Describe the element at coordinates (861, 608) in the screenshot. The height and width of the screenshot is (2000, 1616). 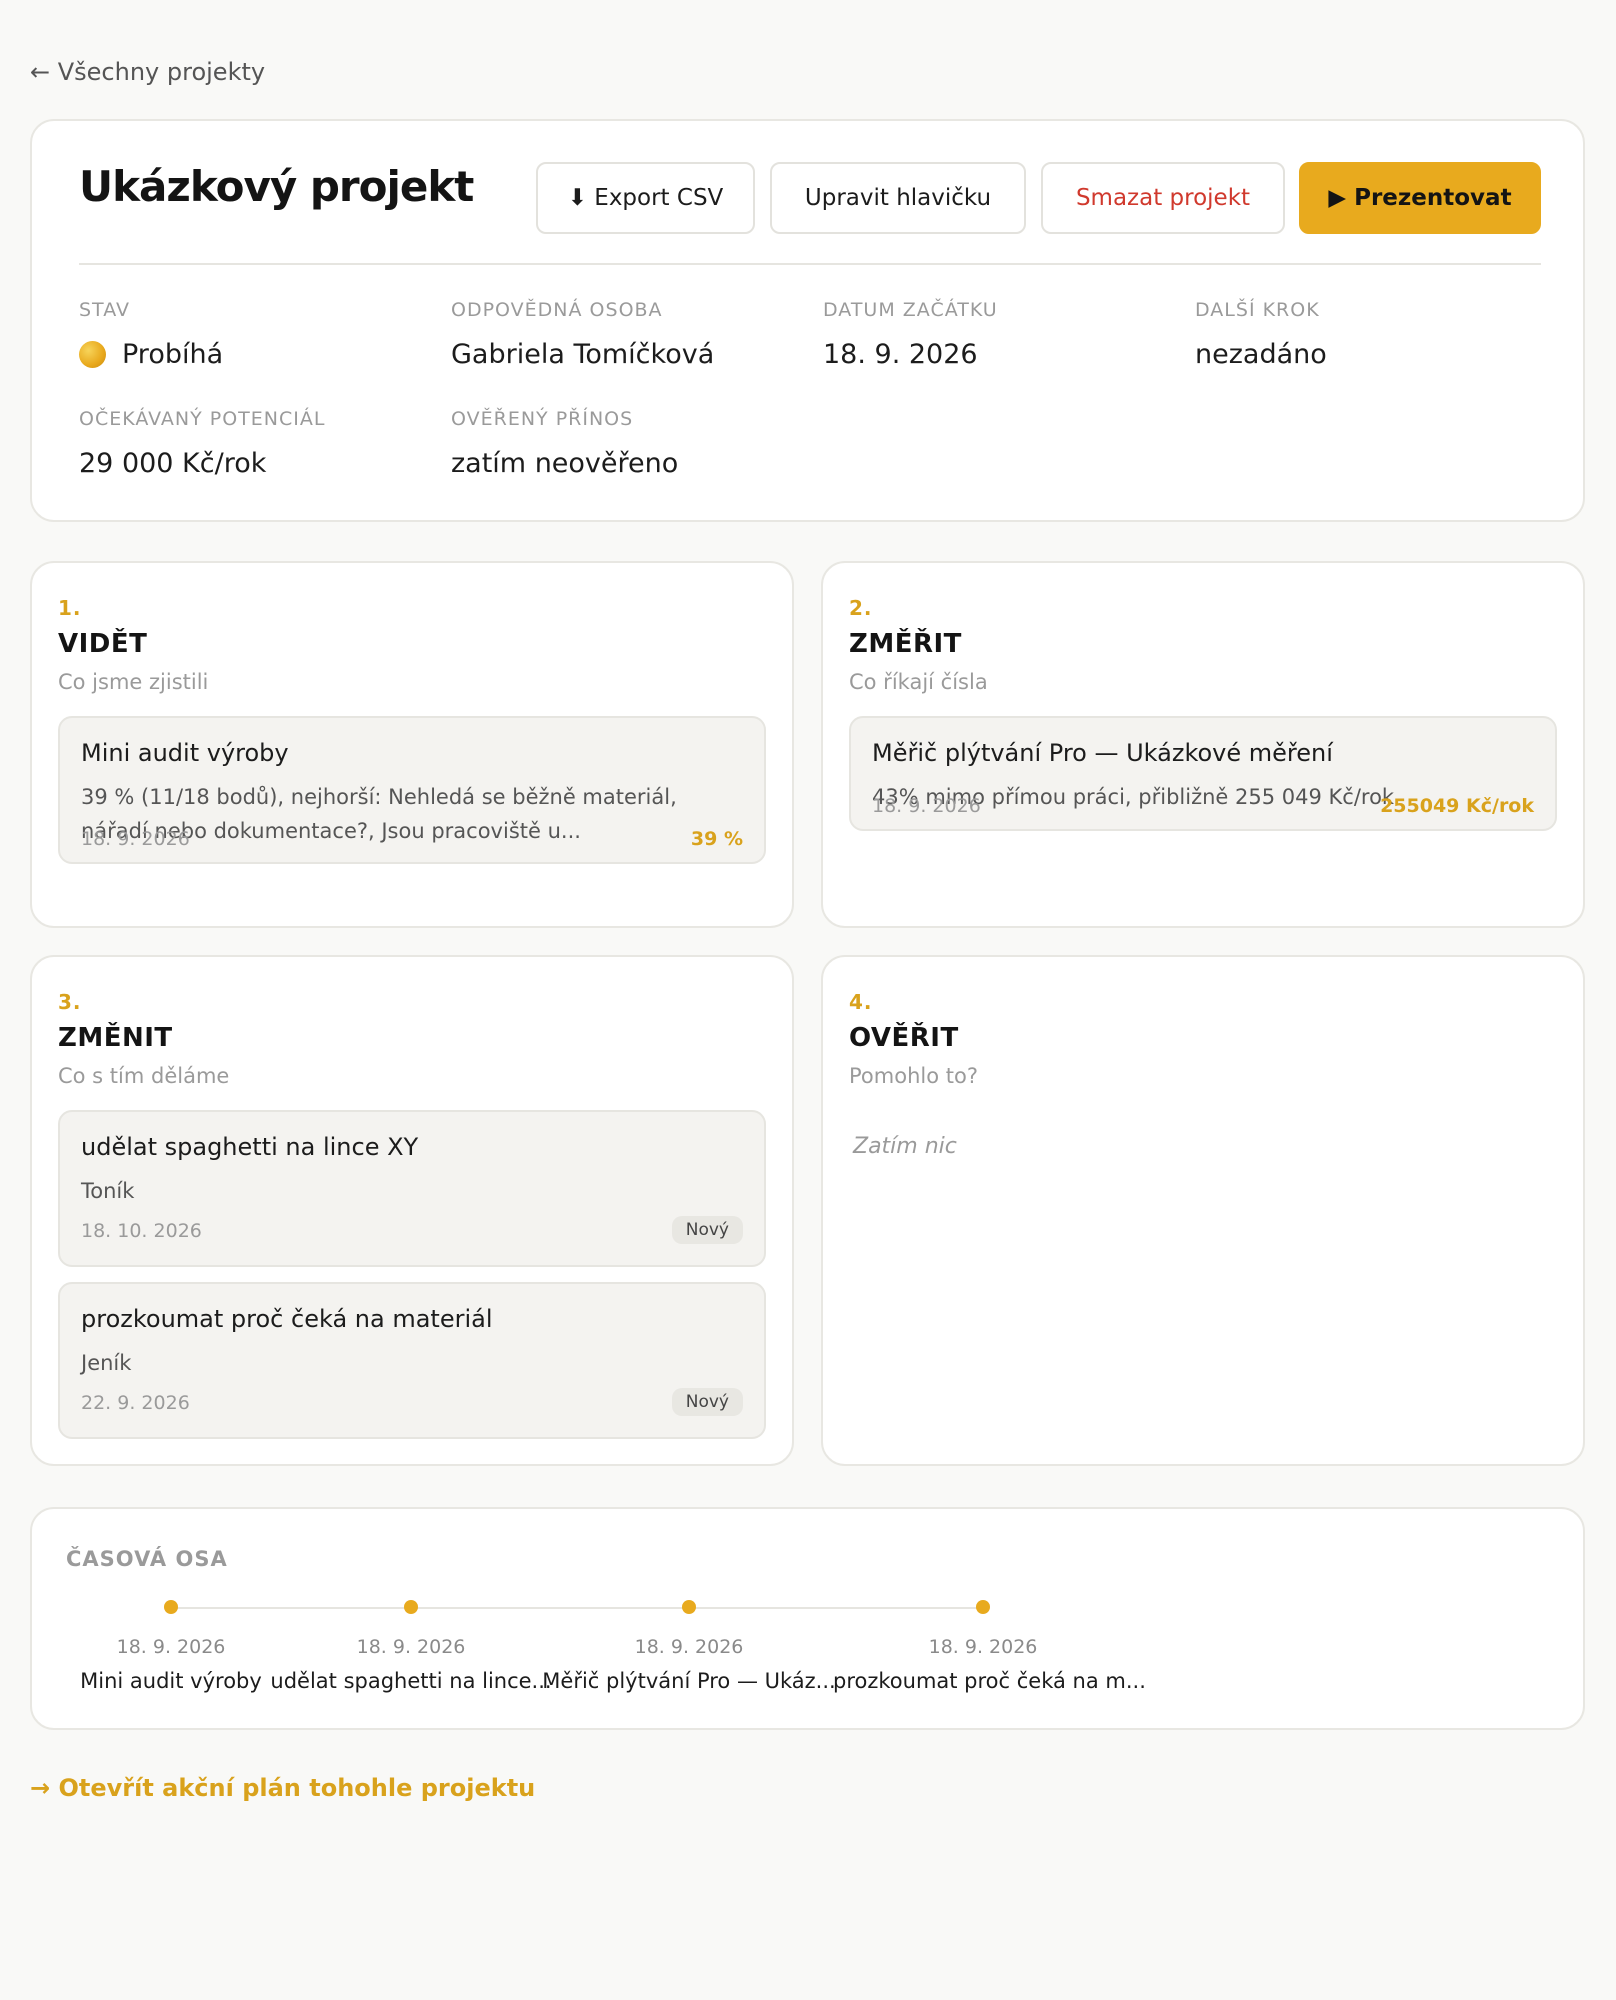
I see `phase-number: 2.` at that location.